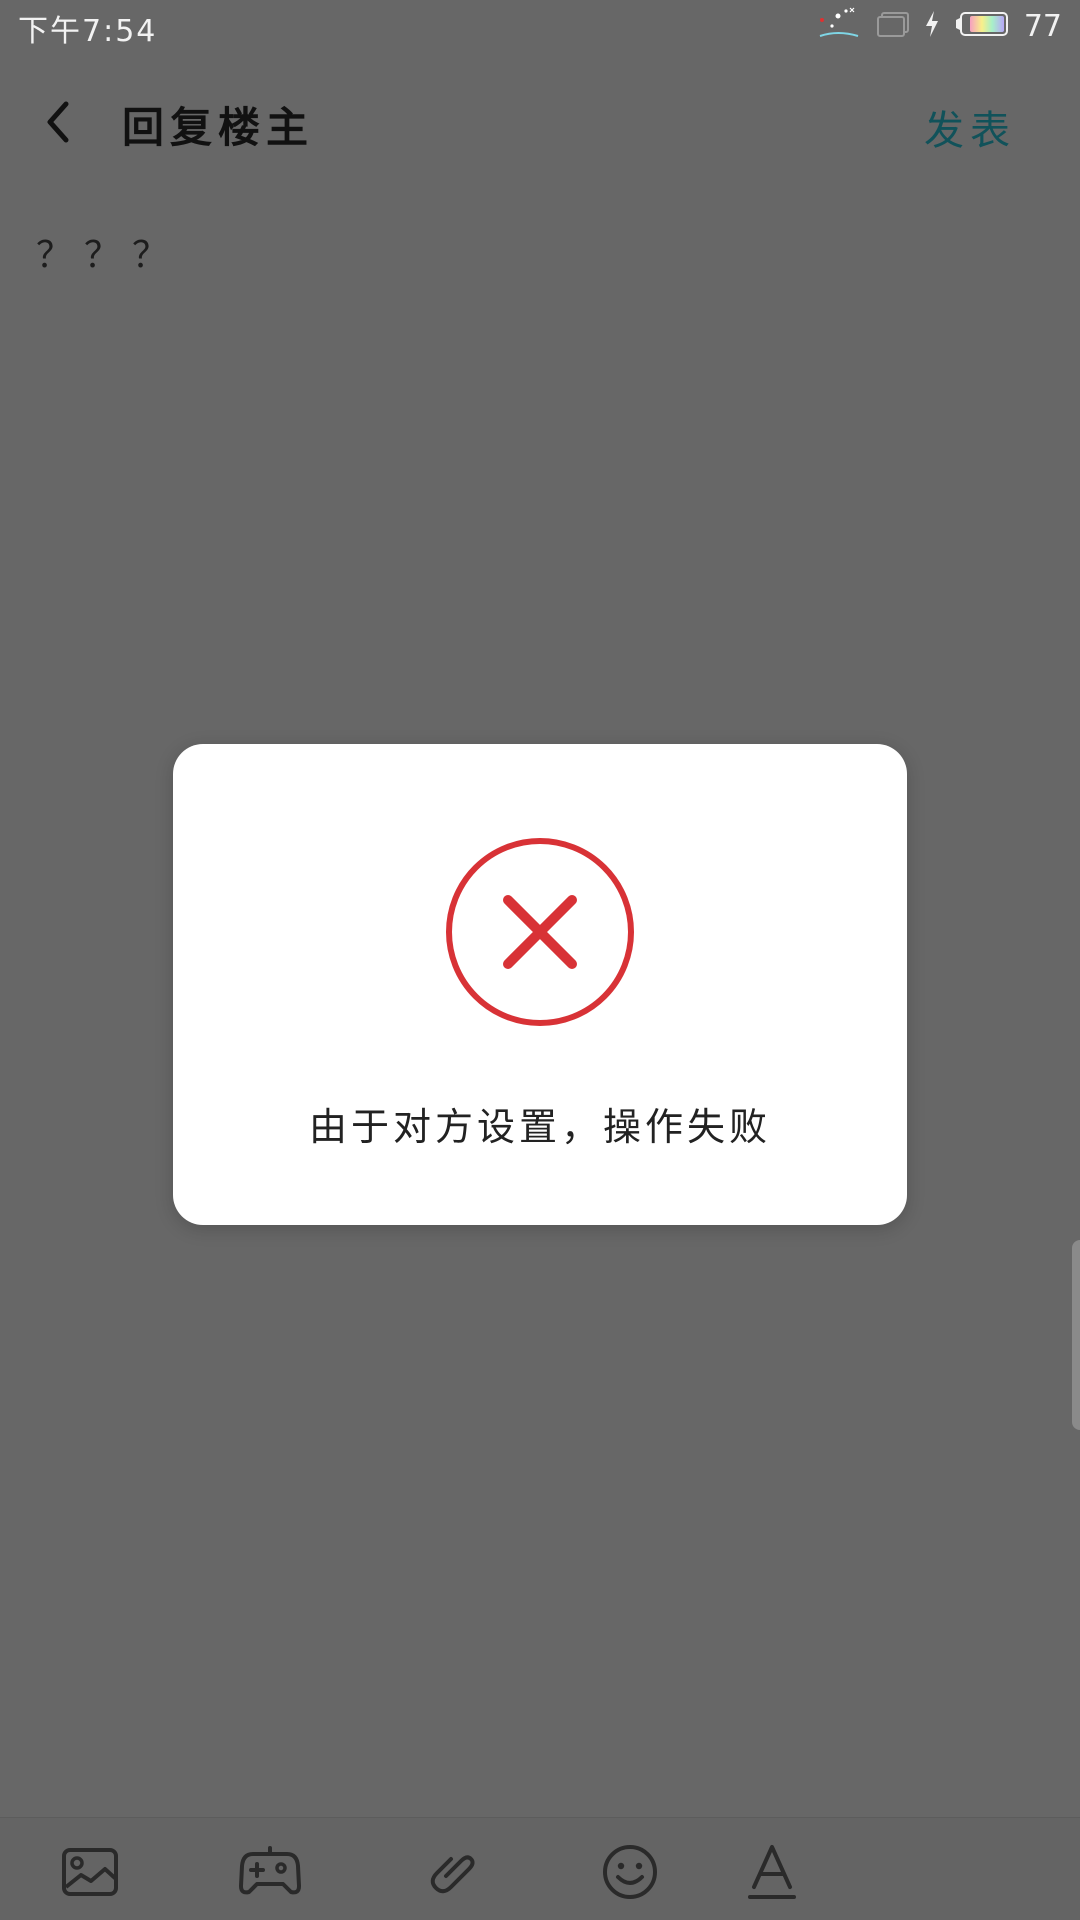  I want to click on insert-link-button, so click(450, 1872).